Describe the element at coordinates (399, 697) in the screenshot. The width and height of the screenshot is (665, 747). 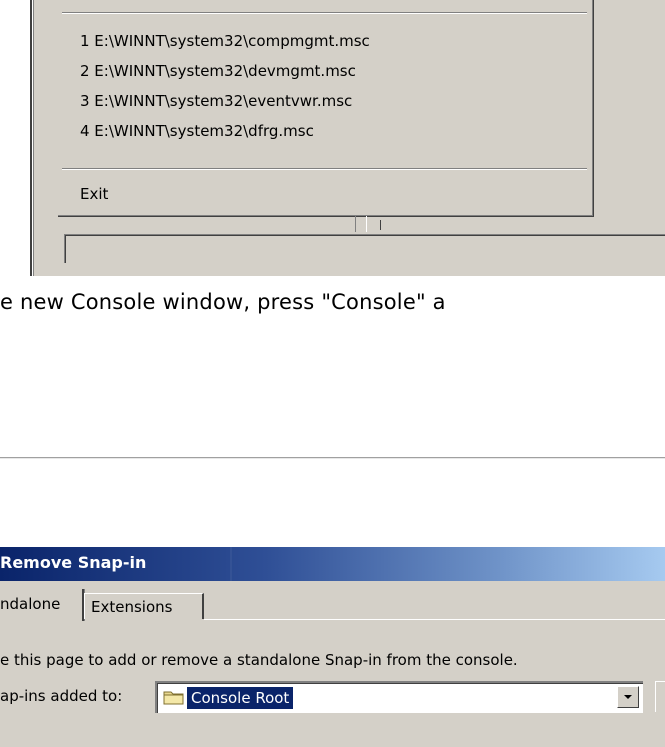
I see `snapins-added-to-combo: Console Root` at that location.